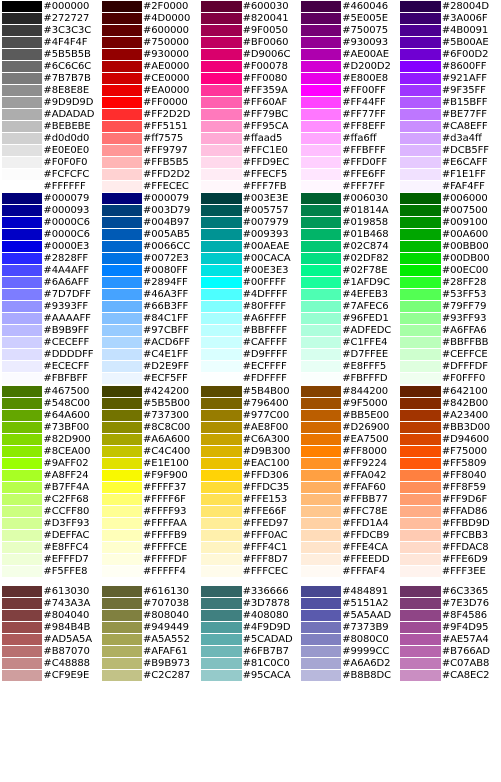 The height and width of the screenshot is (782, 501). Describe the element at coordinates (449, 572) in the screenshot. I see `color-cell: #FFF3EE` at that location.